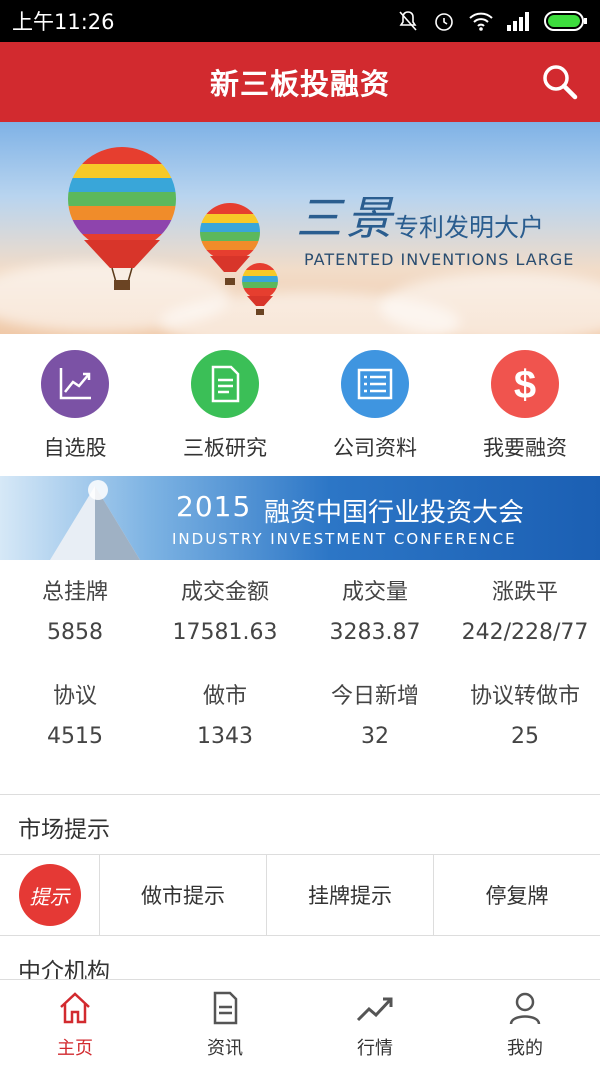  Describe the element at coordinates (375, 1048) in the screenshot. I see `tab-label: 行情` at that location.